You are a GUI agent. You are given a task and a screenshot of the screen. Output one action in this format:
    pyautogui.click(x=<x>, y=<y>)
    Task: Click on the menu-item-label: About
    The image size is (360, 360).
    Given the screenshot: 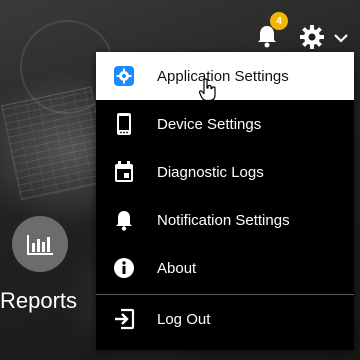 What is the action you would take?
    pyautogui.click(x=177, y=268)
    